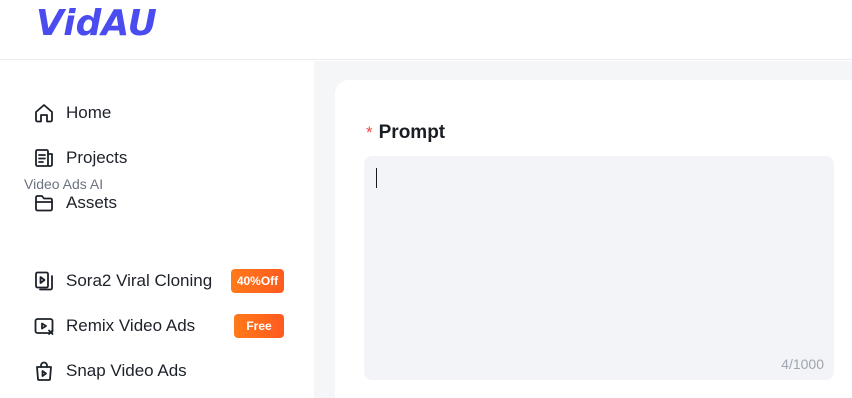  I want to click on text-caret, so click(376, 178).